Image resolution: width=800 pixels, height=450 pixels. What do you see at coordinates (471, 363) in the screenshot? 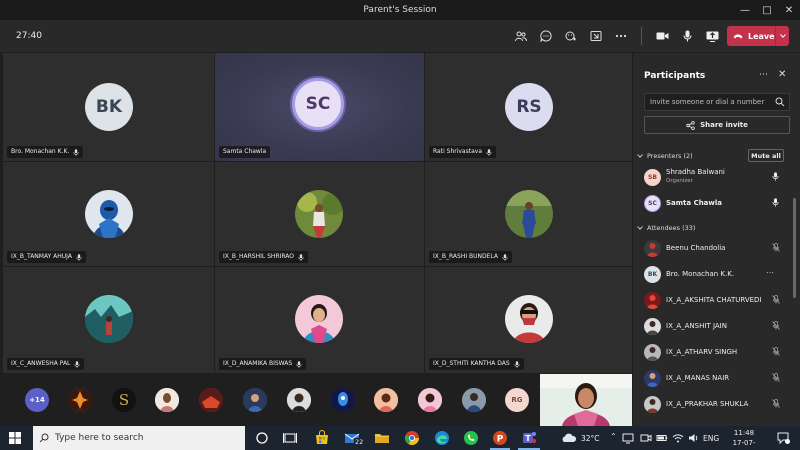
I see `participant-name: IX_D_STHITI KANTHA DAS` at bounding box center [471, 363].